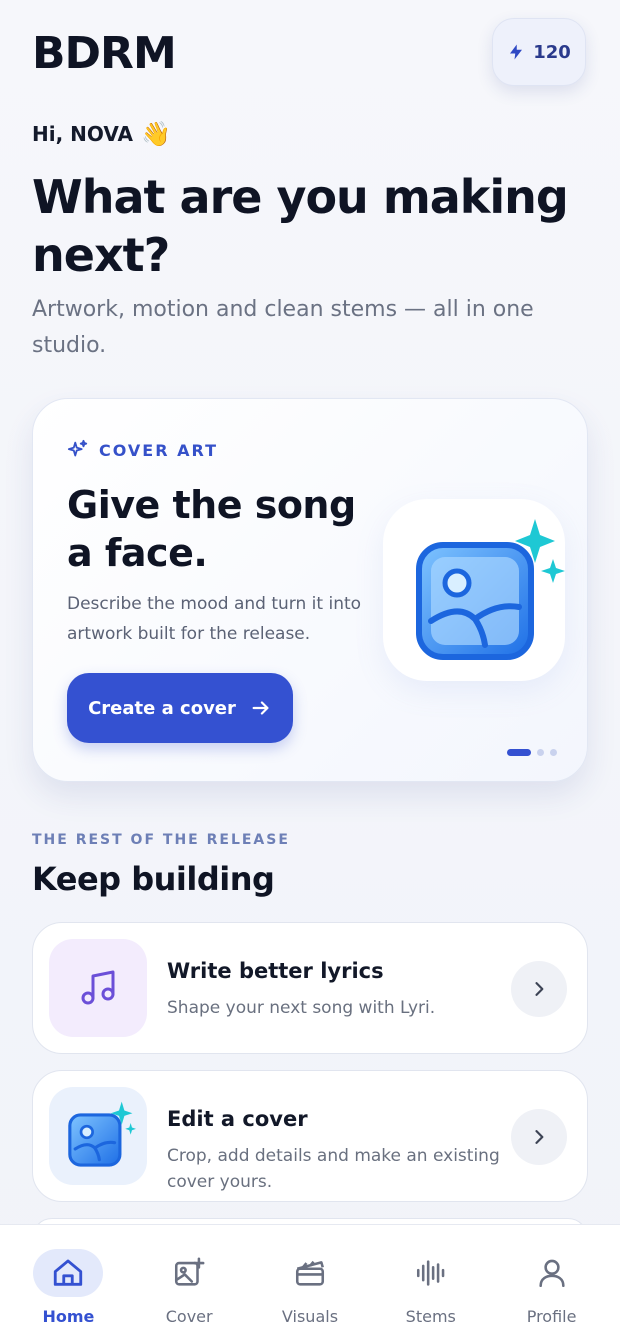 This screenshot has height=1344, width=620. I want to click on create-cover-button: Create a cover, so click(180, 708).